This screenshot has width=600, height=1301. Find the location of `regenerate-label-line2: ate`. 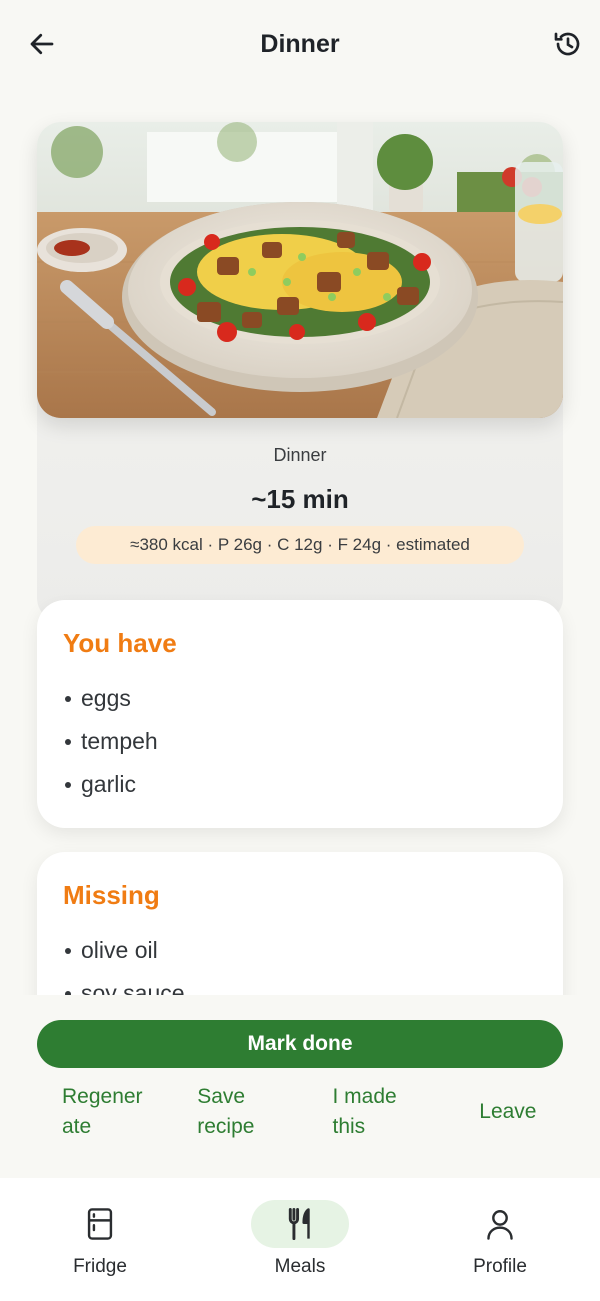

regenerate-label-line2: ate is located at coordinates (77, 1126).